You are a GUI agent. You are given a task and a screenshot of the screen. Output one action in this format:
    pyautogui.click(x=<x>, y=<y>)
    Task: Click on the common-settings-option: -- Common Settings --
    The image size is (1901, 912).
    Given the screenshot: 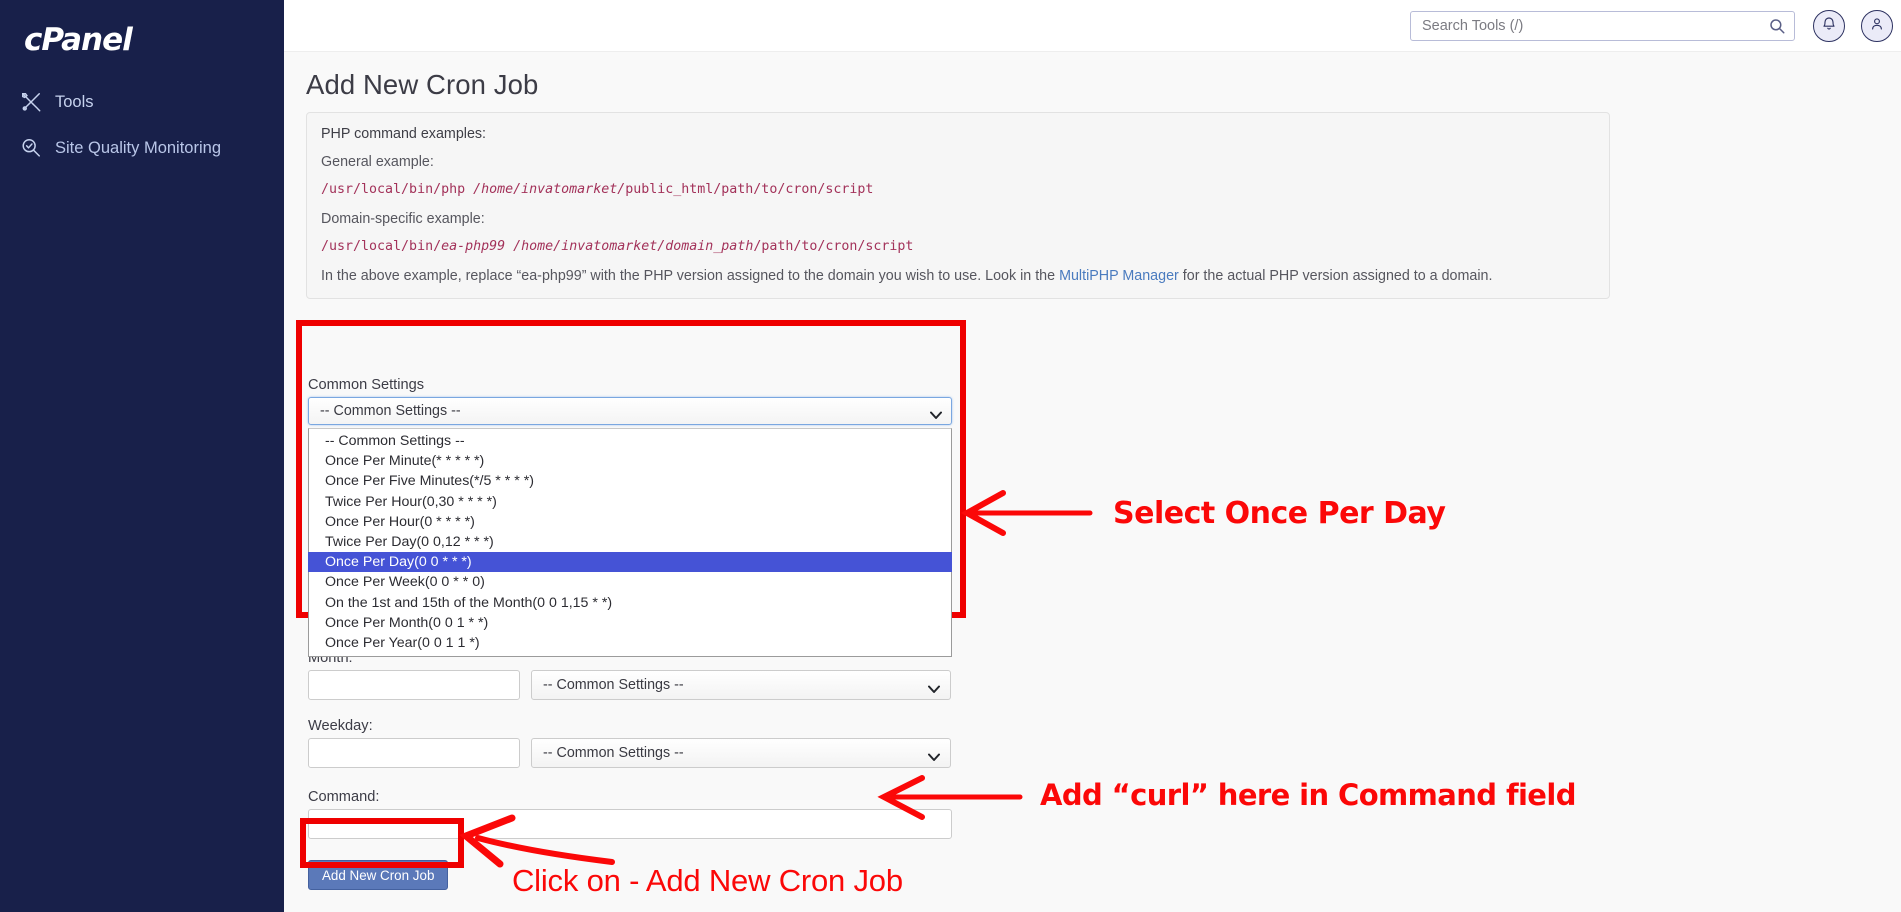 What is the action you would take?
    pyautogui.click(x=630, y=441)
    